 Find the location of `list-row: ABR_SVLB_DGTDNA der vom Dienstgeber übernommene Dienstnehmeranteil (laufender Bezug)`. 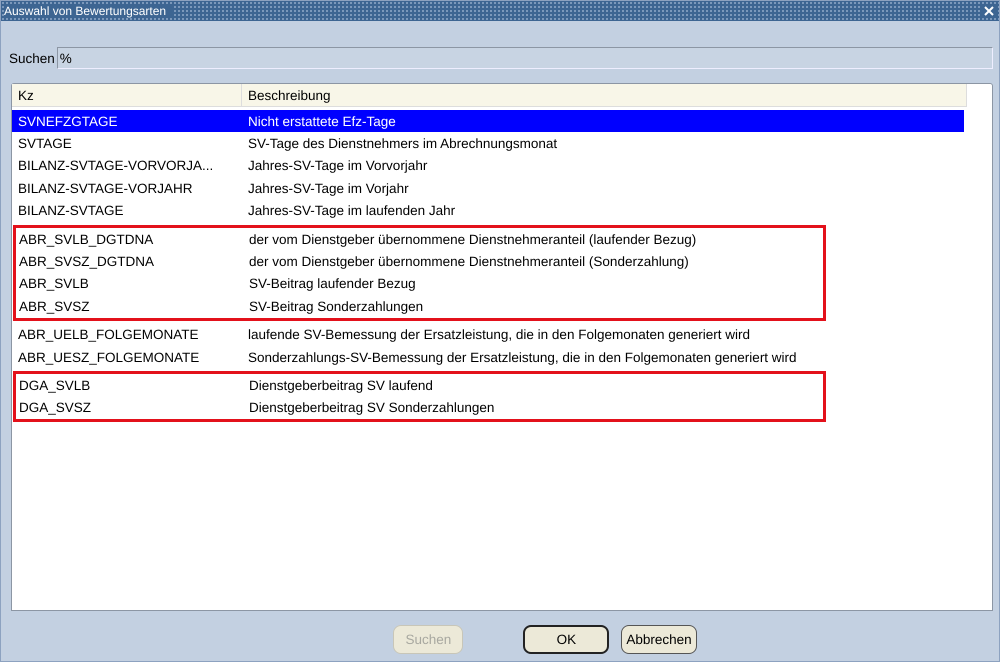

list-row: ABR_SVLB_DGTDNA der vom Dienstgeber übernommene Dienstnehmeranteil (laufender Bezug) is located at coordinates (490, 239).